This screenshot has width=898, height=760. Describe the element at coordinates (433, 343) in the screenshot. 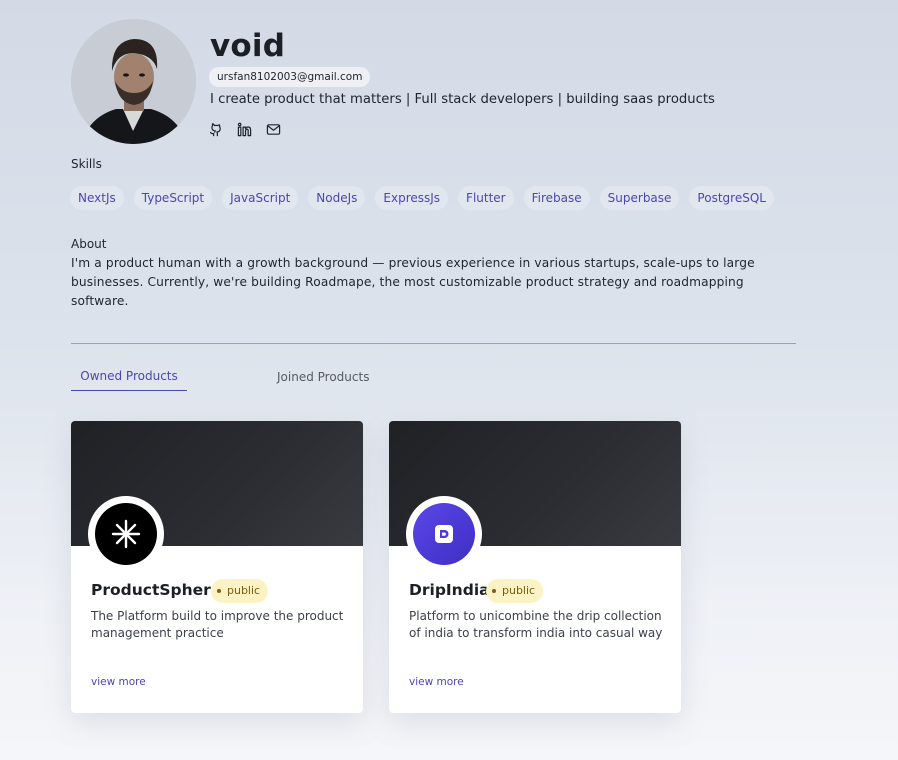

I see `section-divider` at that location.